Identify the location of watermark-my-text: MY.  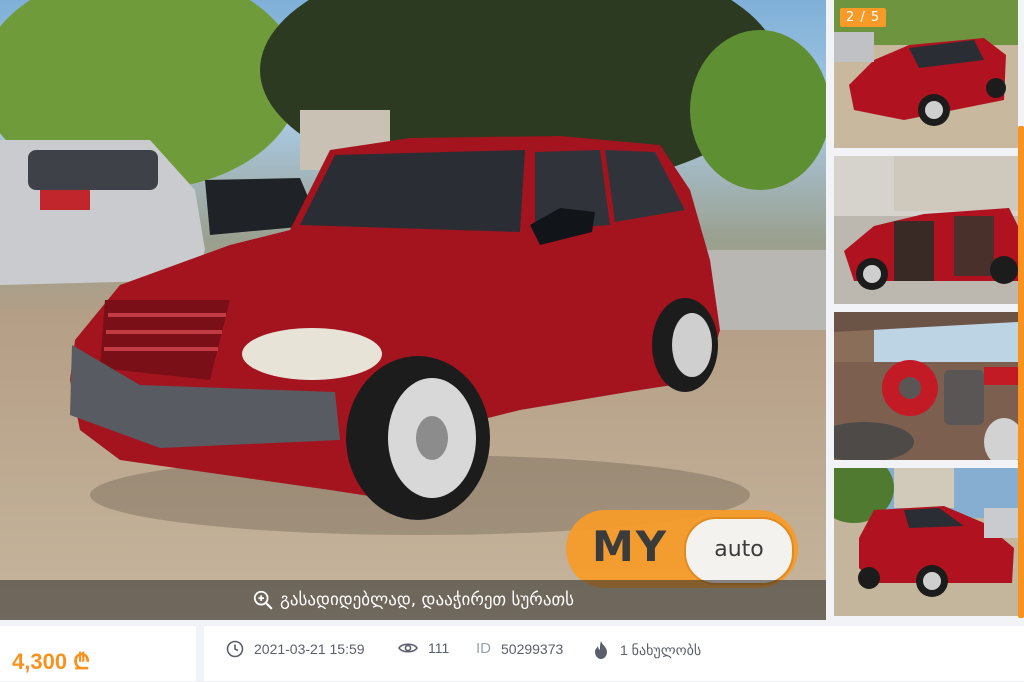
(630, 546).